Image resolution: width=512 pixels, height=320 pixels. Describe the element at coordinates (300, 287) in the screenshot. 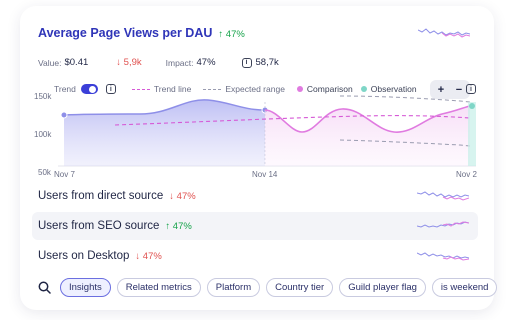

I see `chip-country-tier: Country tier` at that location.